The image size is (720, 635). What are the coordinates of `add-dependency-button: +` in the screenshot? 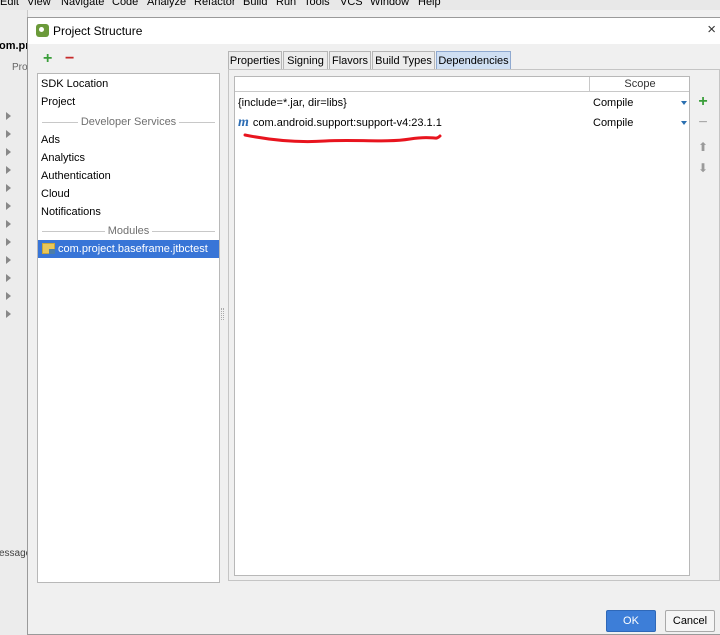 It's located at (703, 102).